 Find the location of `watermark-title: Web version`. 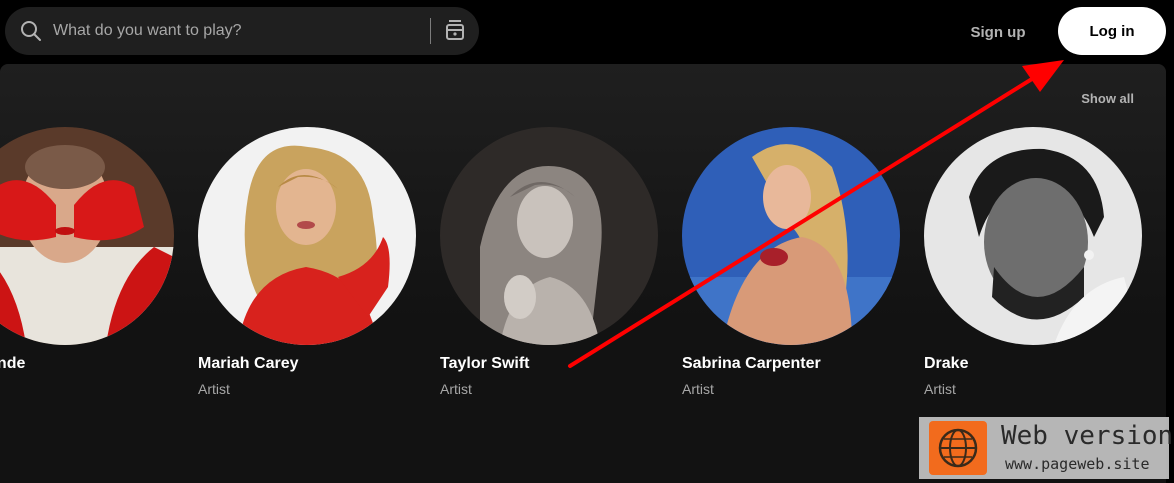

watermark-title: Web version is located at coordinates (1087, 436).